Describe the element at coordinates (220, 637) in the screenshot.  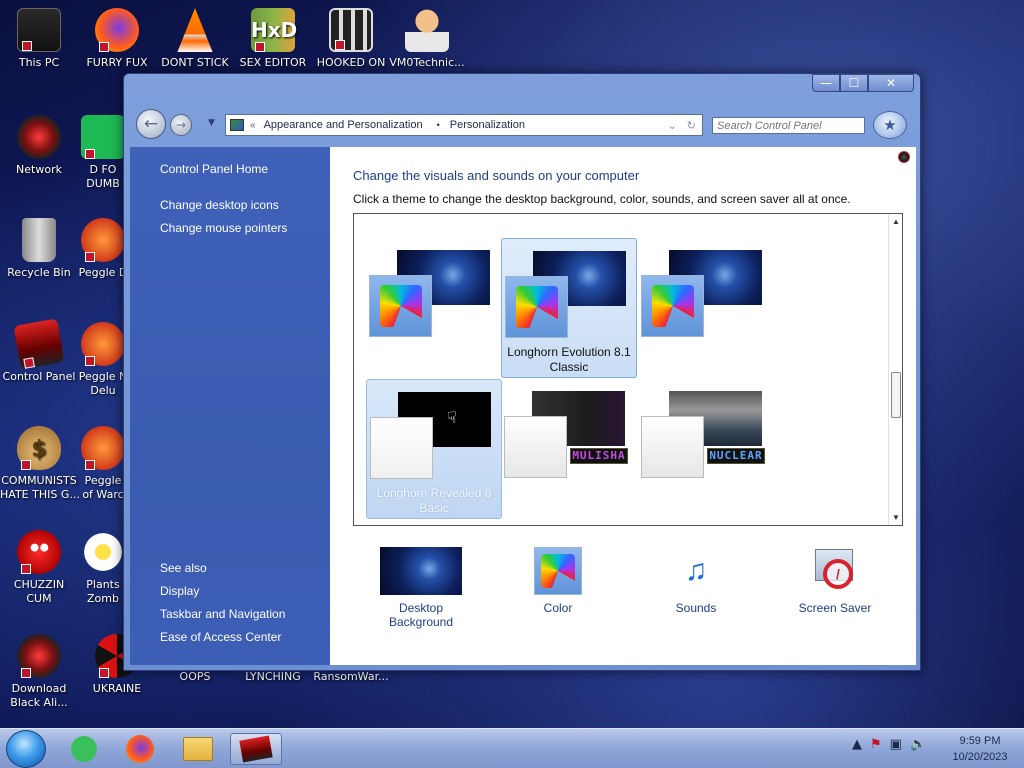
I see `sidebar-link-ease-of-access: Ease of Access Center` at that location.